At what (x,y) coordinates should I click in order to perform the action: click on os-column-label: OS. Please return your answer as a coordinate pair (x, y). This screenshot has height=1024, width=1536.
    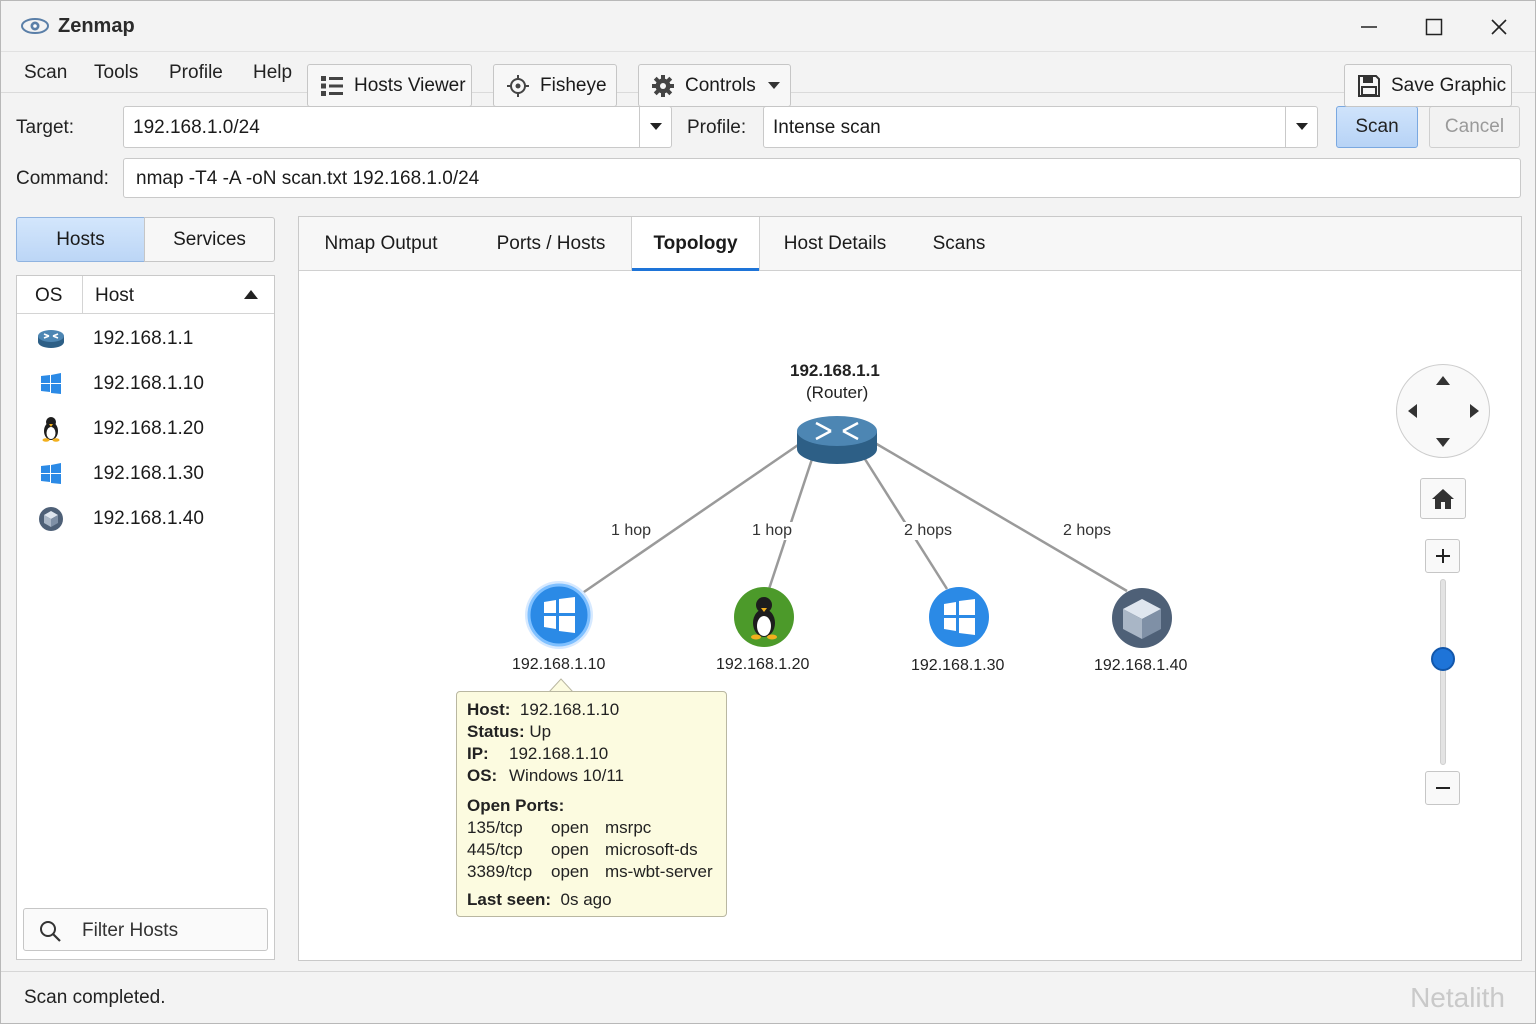
    Looking at the image, I should click on (49, 295).